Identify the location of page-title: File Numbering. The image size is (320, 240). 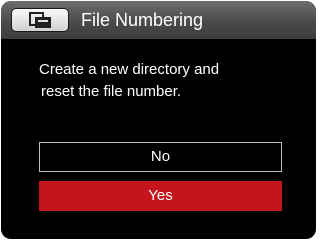
(142, 20).